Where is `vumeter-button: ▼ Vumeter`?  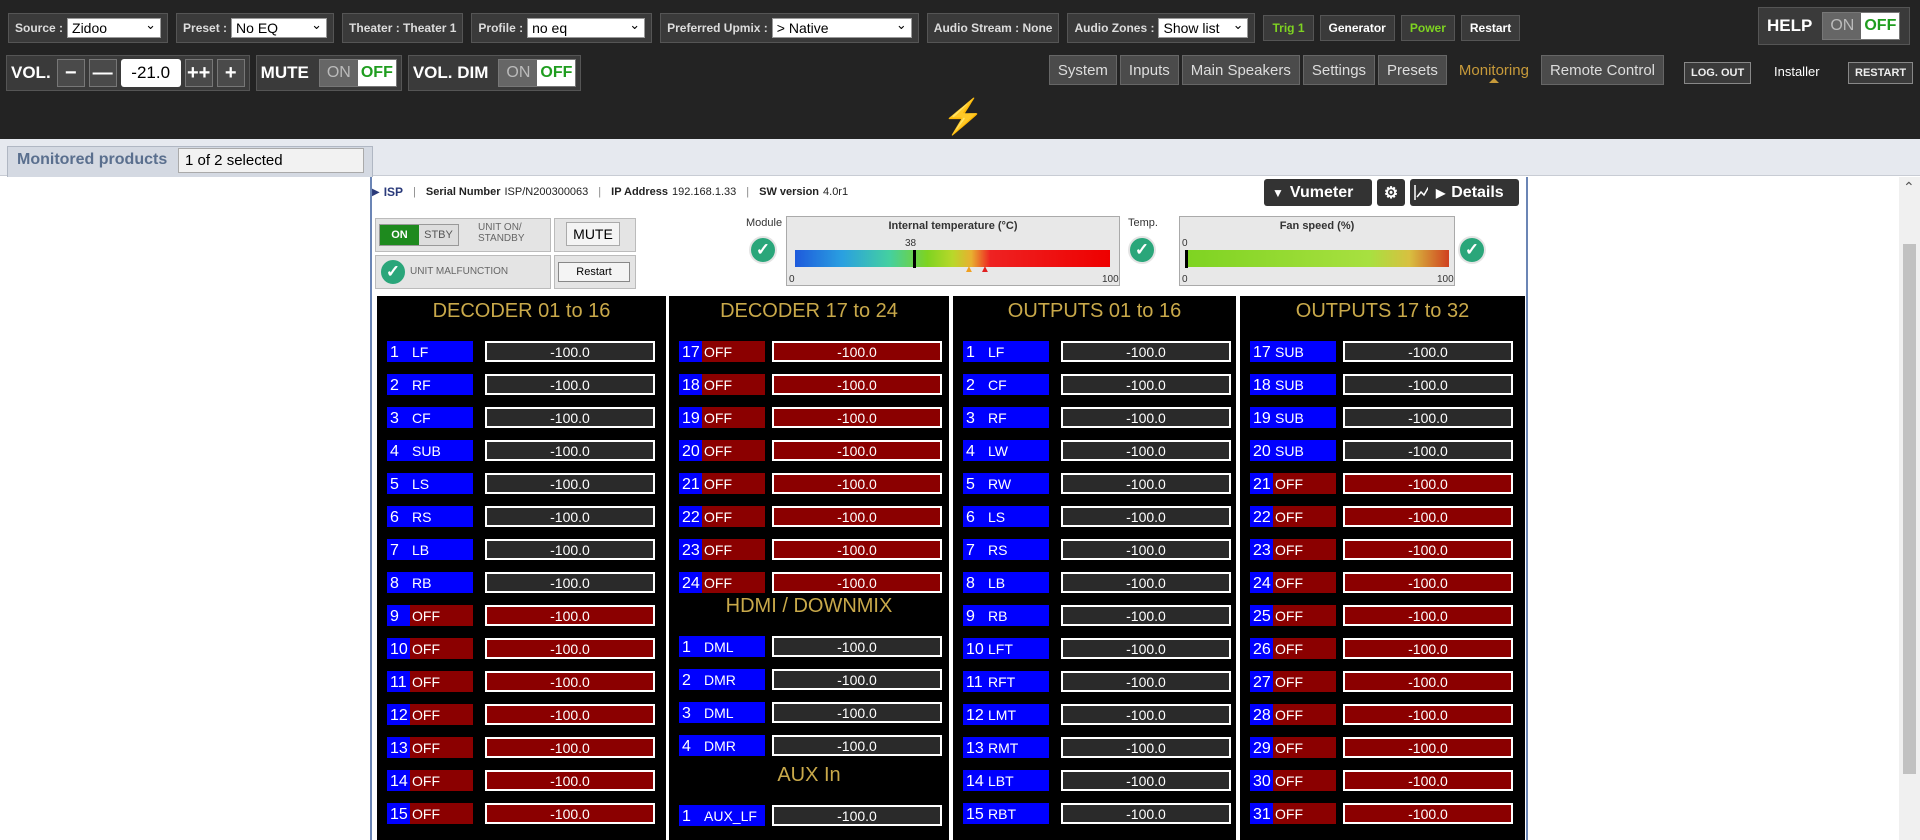 vumeter-button: ▼ Vumeter is located at coordinates (1318, 192).